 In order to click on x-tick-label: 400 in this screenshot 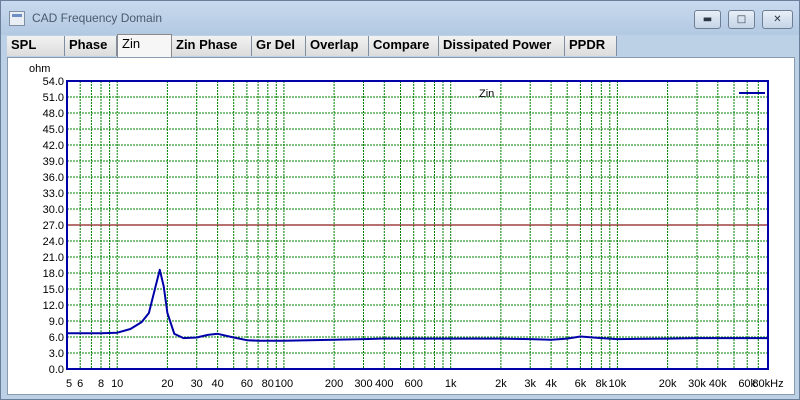, I will do `click(384, 384)`.